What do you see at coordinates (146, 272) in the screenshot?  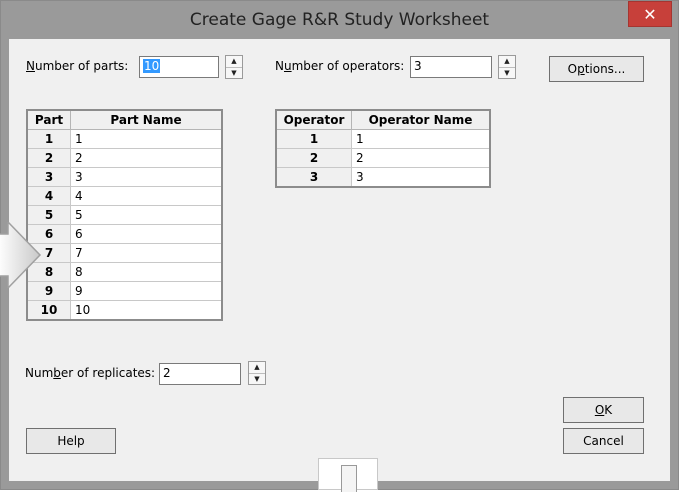 I see `name-cell: 8` at bounding box center [146, 272].